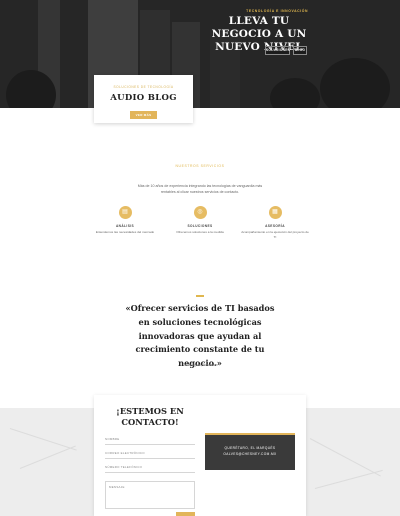 This screenshot has height=516, width=400. Describe the element at coordinates (185, 514) in the screenshot. I see `send-button` at that location.